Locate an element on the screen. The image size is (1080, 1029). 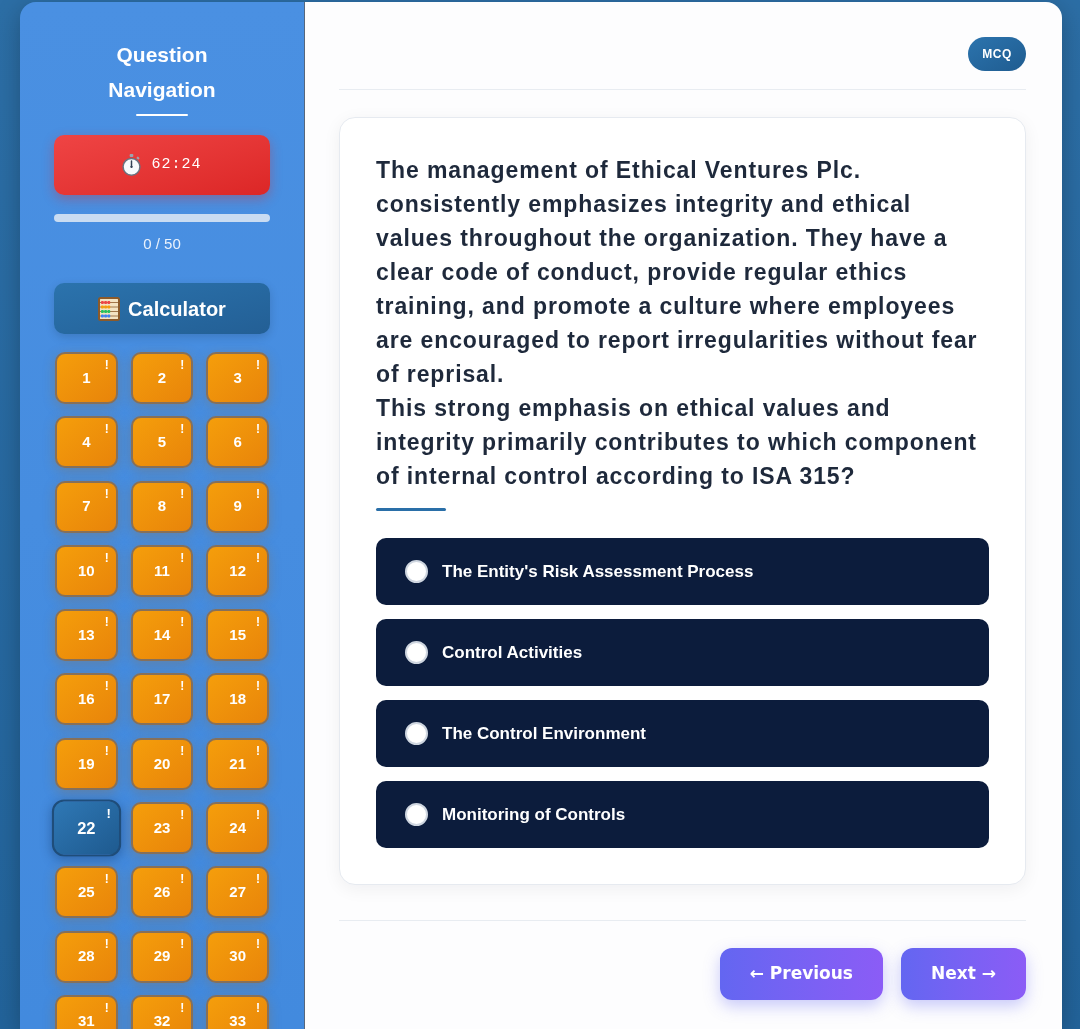
question-number-button: 28 ! is located at coordinates (86, 956).